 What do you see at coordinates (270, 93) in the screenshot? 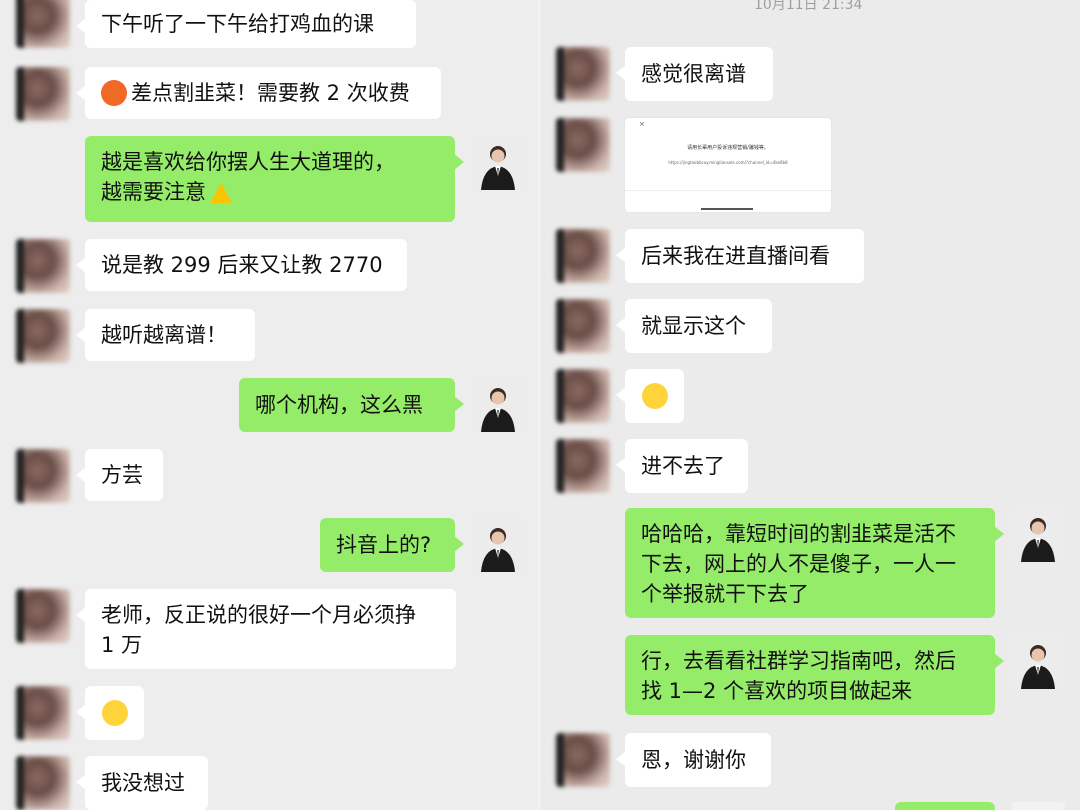
I see `message-text: 差点割韭菜！需要教 2 次收费` at bounding box center [270, 93].